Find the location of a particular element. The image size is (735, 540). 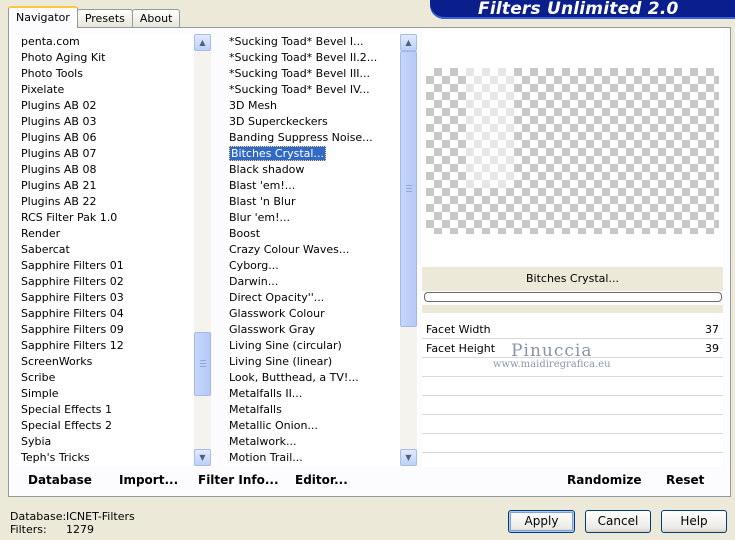

category-list-item: Plugins AB 21 is located at coordinates (107, 186).